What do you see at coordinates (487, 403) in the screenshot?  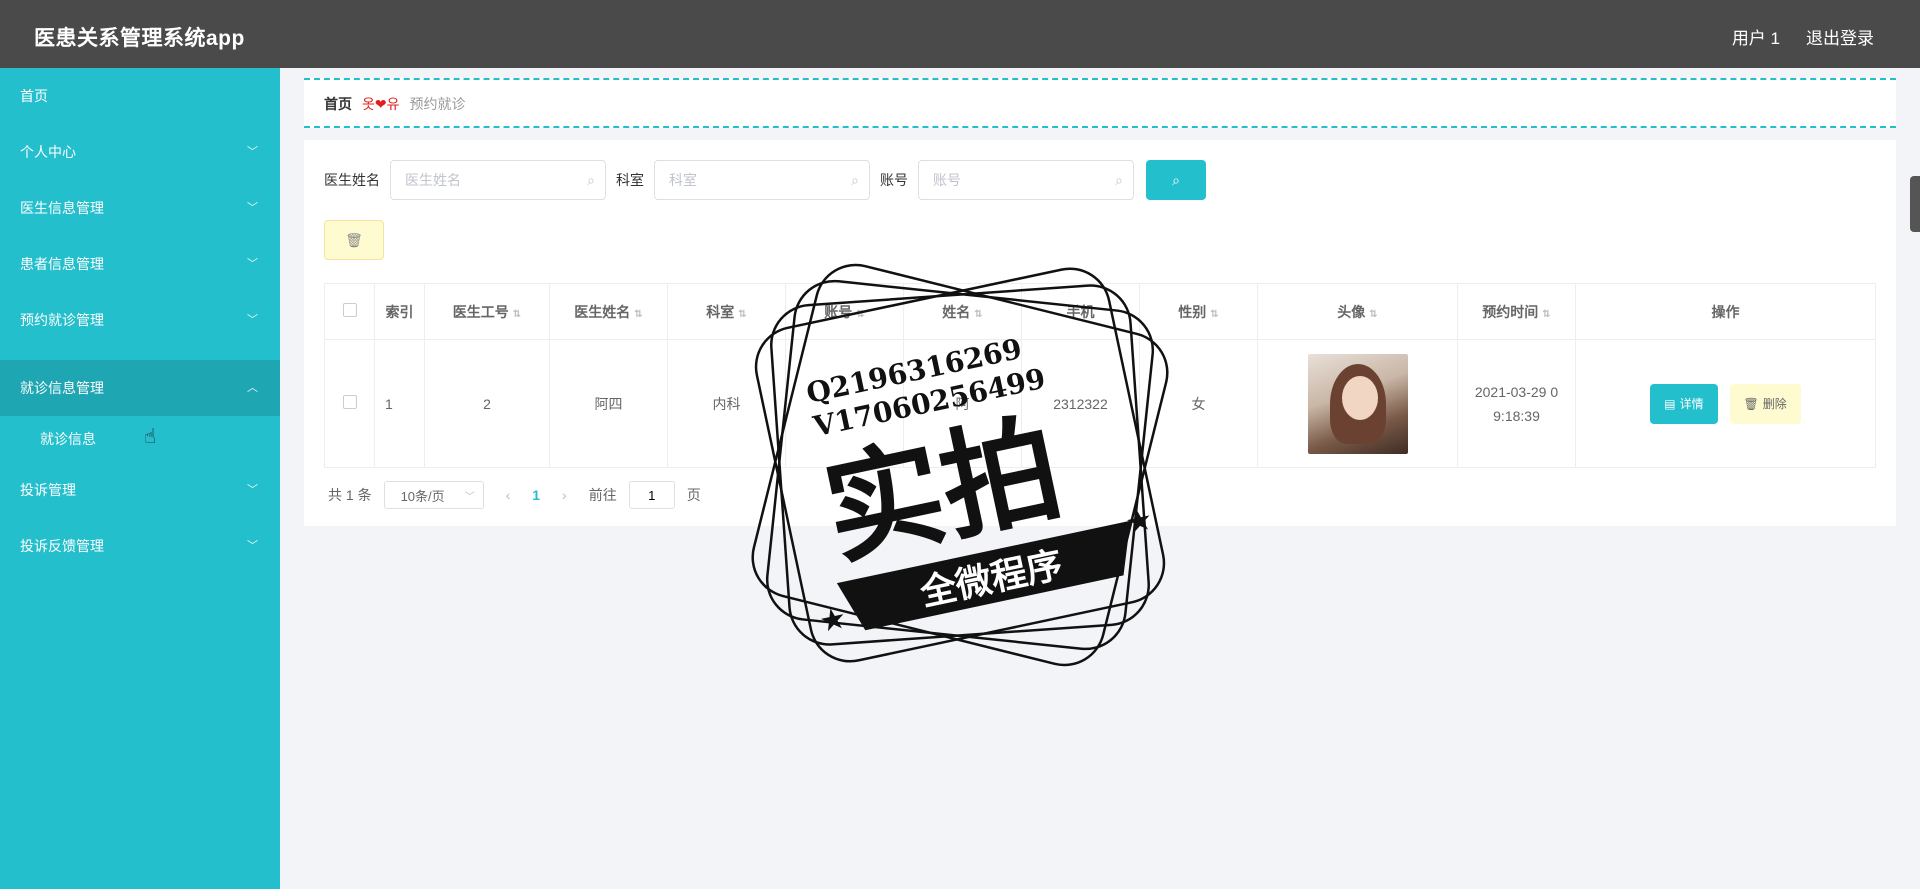 I see `cell-doctor-id: 2` at bounding box center [487, 403].